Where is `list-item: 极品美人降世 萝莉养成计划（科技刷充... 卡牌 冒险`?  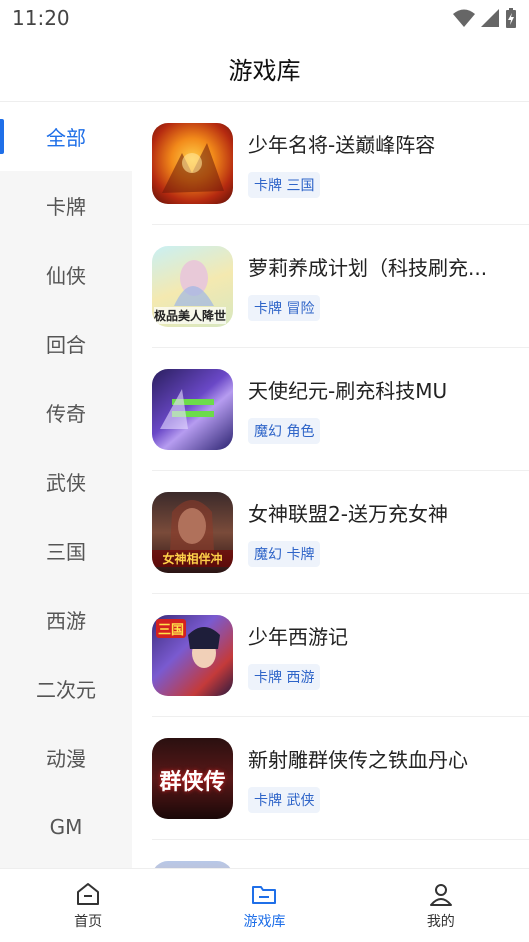 list-item: 极品美人降世 萝莉养成计划（科技刷充... 卡牌 冒险 is located at coordinates (330, 286).